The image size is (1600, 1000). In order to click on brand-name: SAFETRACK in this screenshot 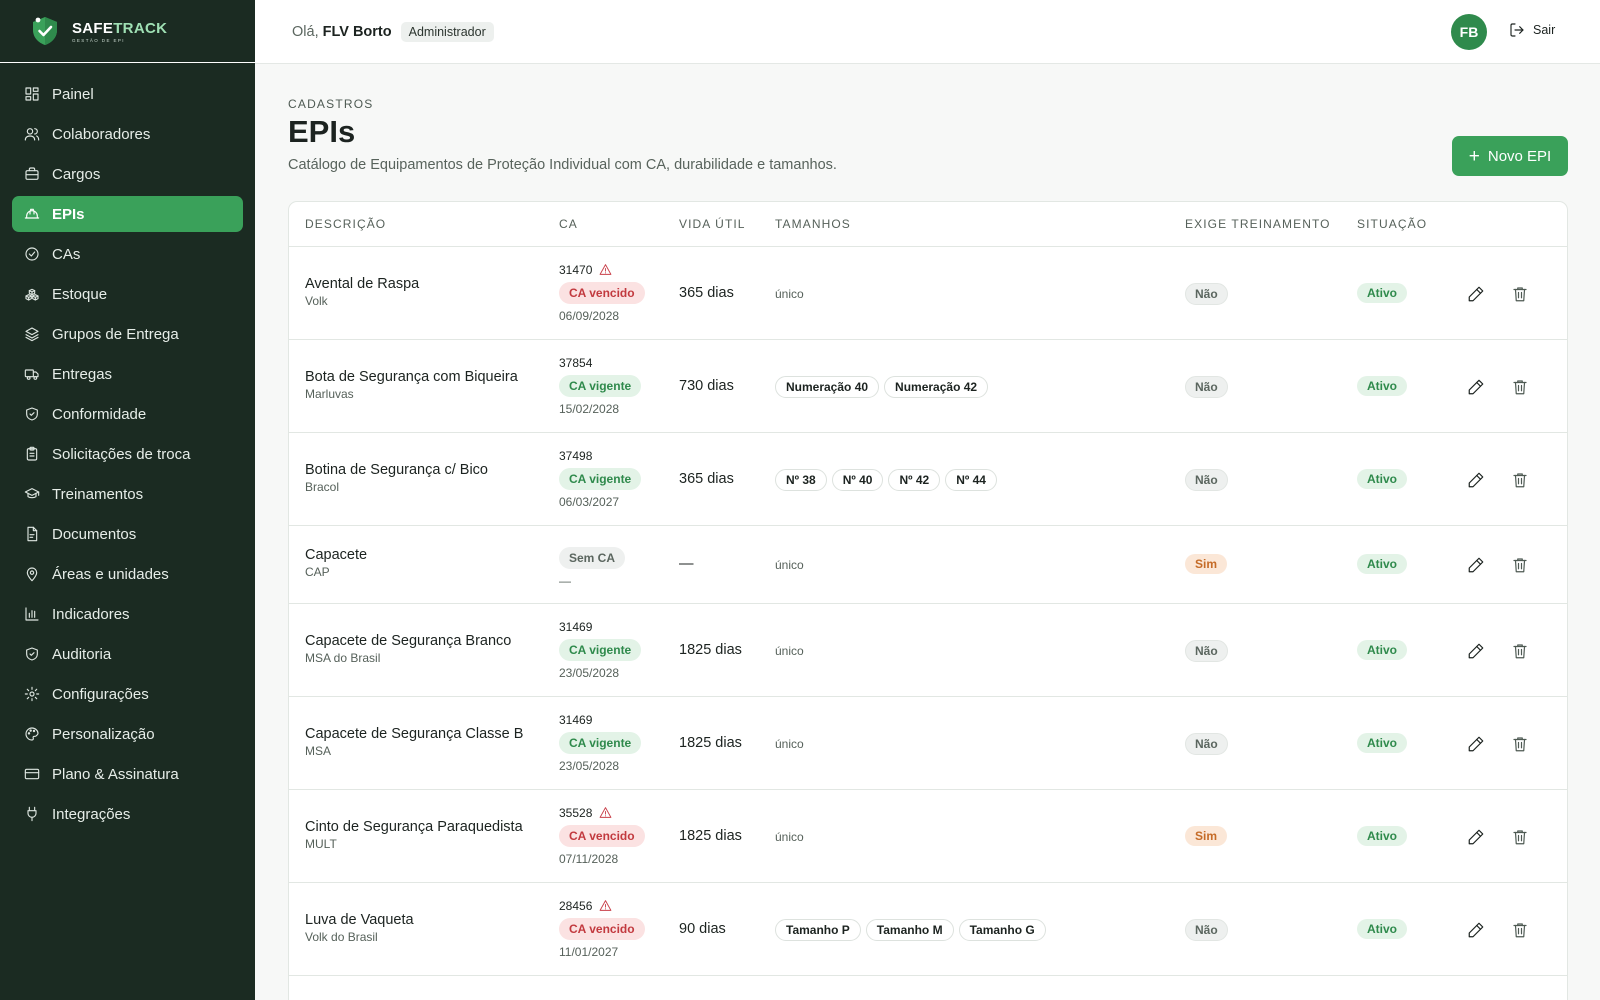, I will do `click(120, 28)`.